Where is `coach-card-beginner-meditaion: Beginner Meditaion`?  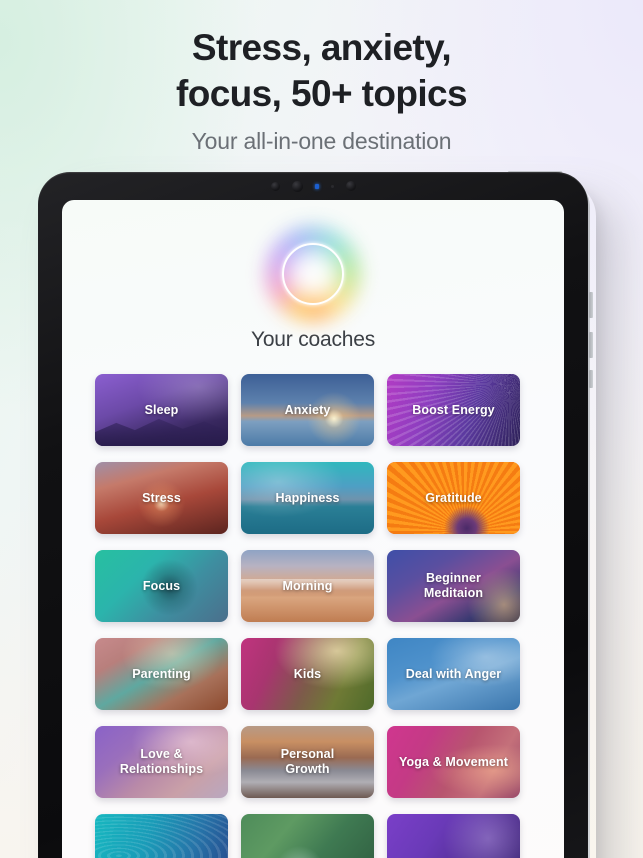
coach-card-beginner-meditaion: Beginner Meditaion is located at coordinates (453, 586).